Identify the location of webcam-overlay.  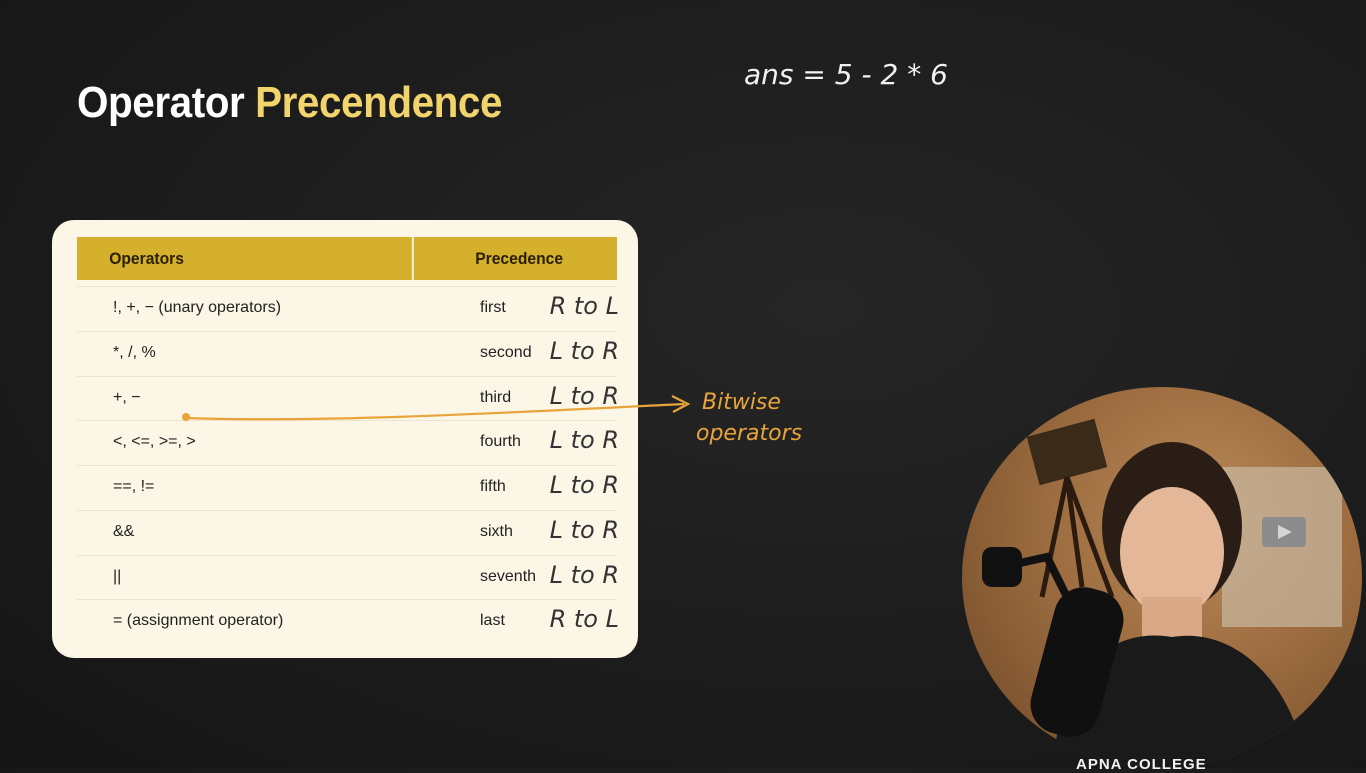
(1162, 577).